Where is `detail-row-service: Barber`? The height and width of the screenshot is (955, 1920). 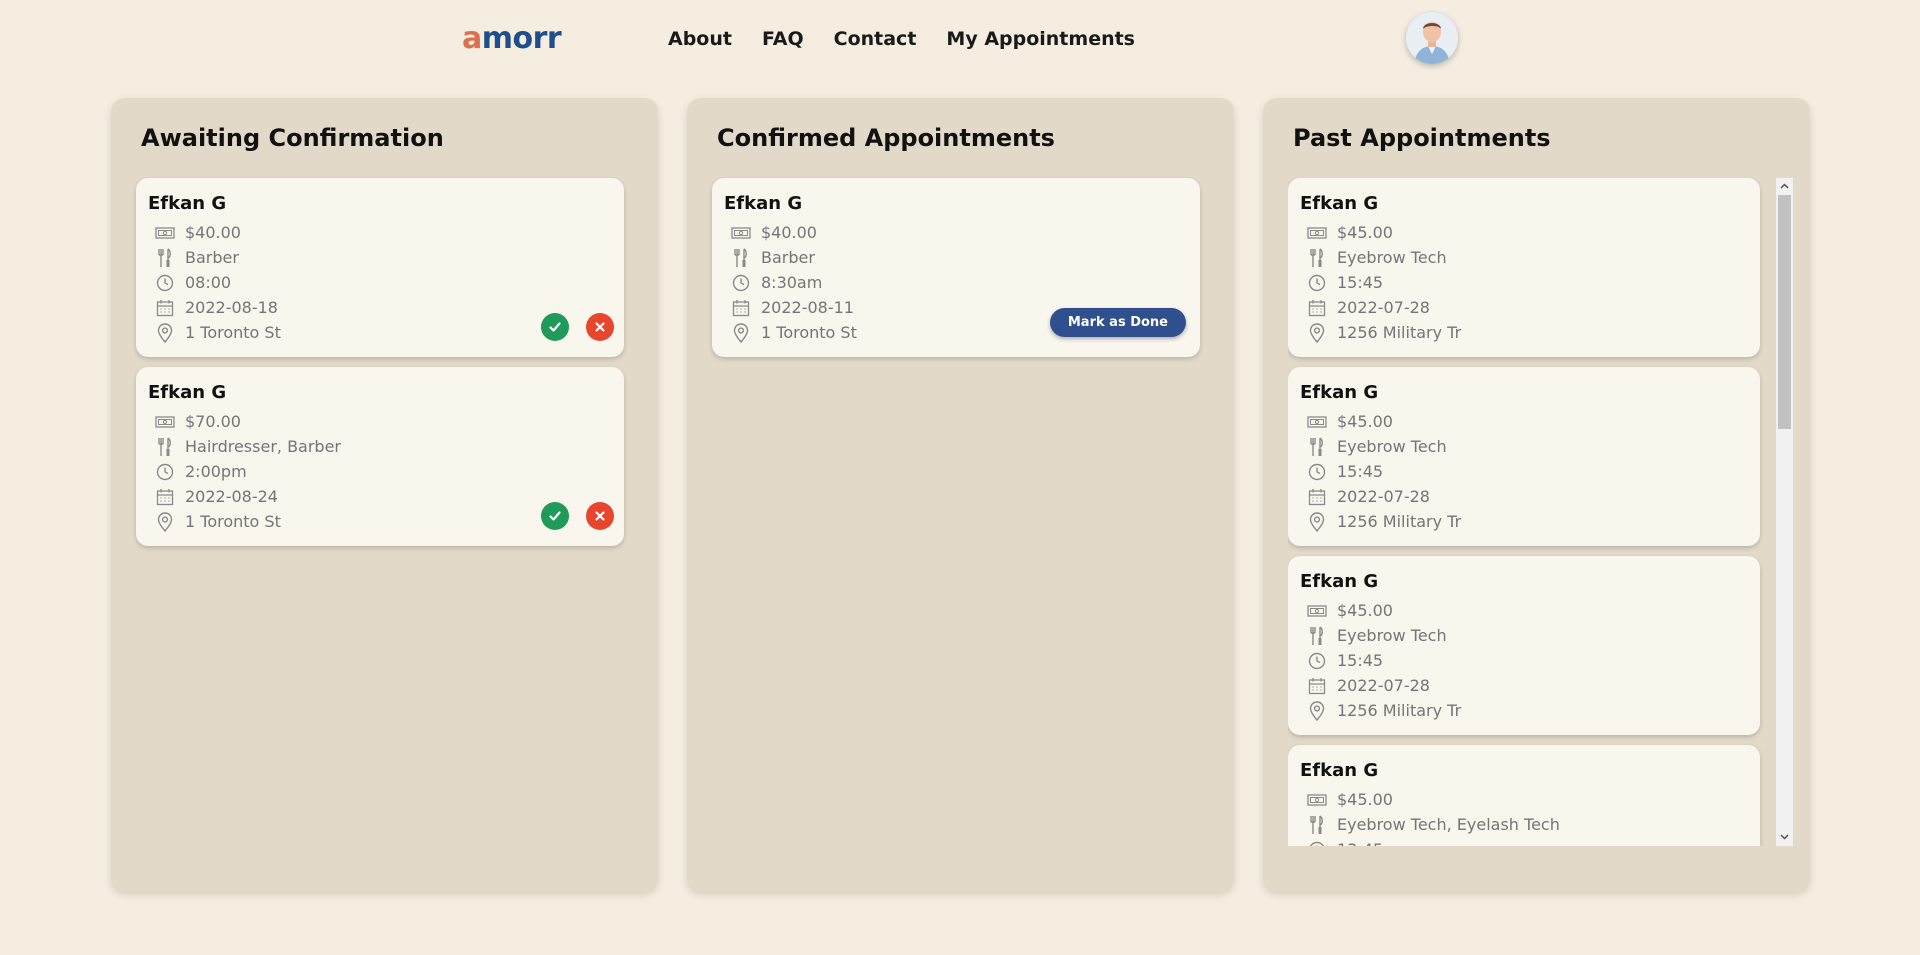
detail-row-service: Barber is located at coordinates (956, 257).